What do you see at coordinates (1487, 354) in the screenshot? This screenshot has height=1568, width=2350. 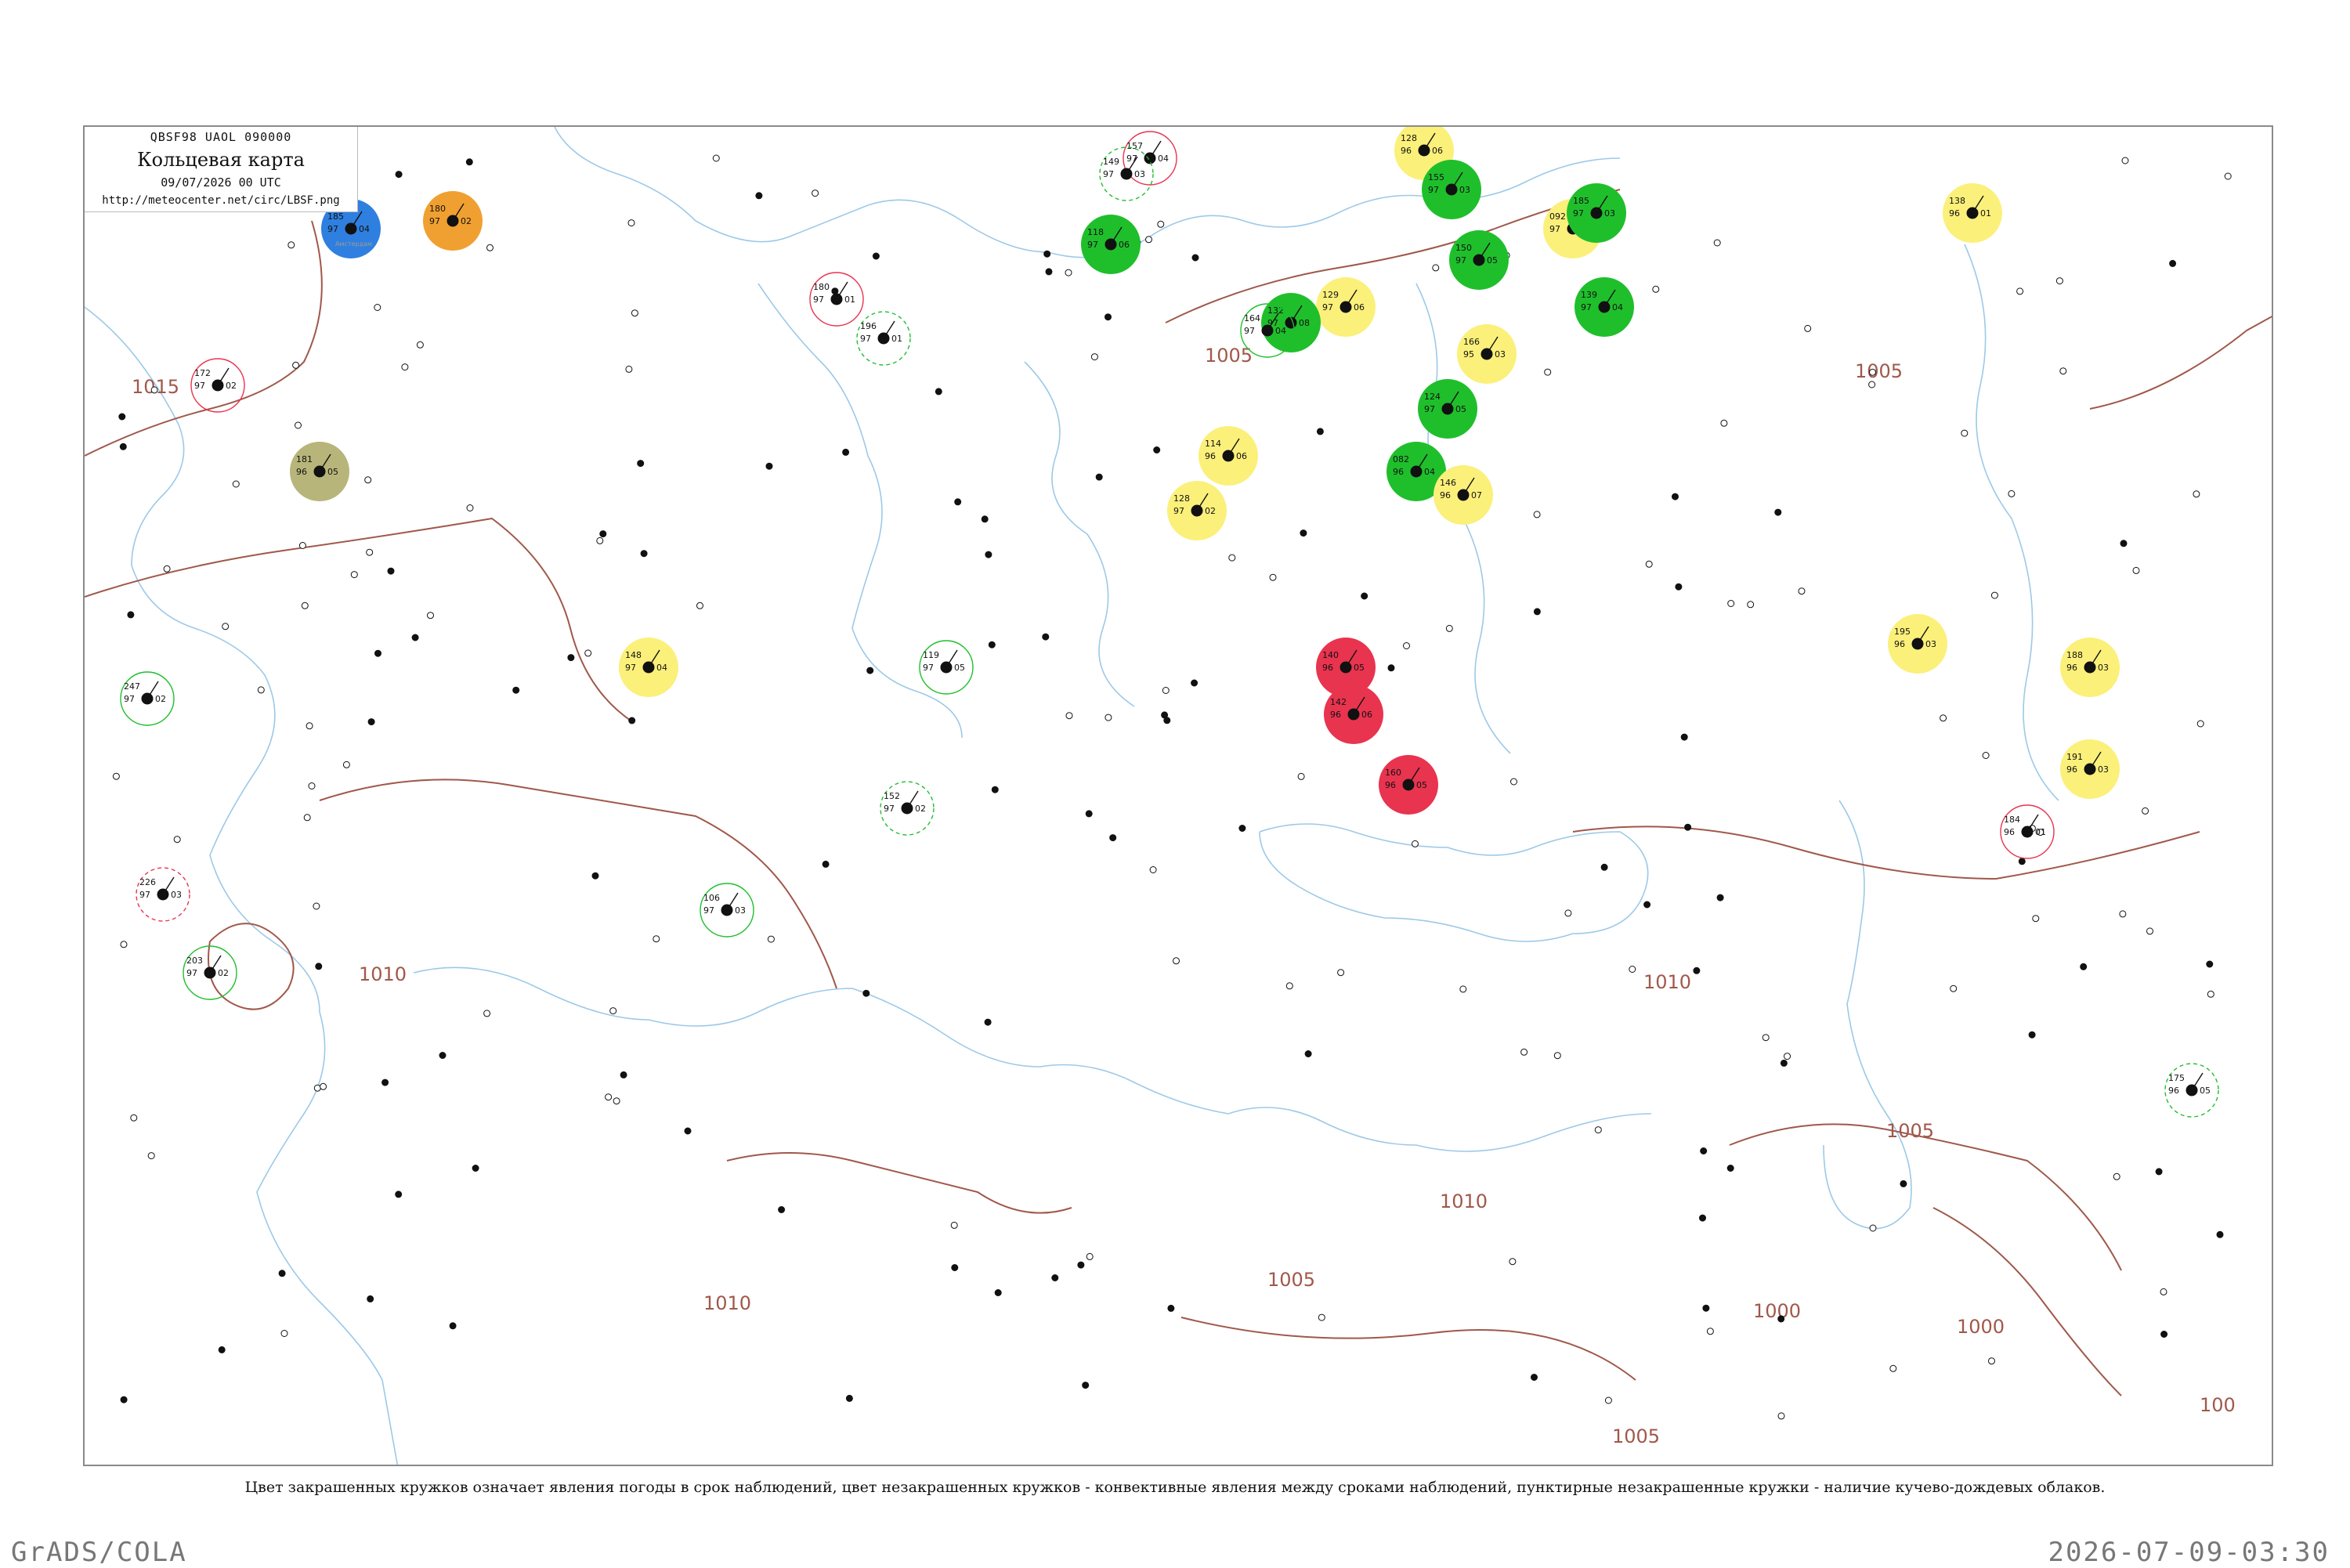 I see `weather-station: 166 95 03` at bounding box center [1487, 354].